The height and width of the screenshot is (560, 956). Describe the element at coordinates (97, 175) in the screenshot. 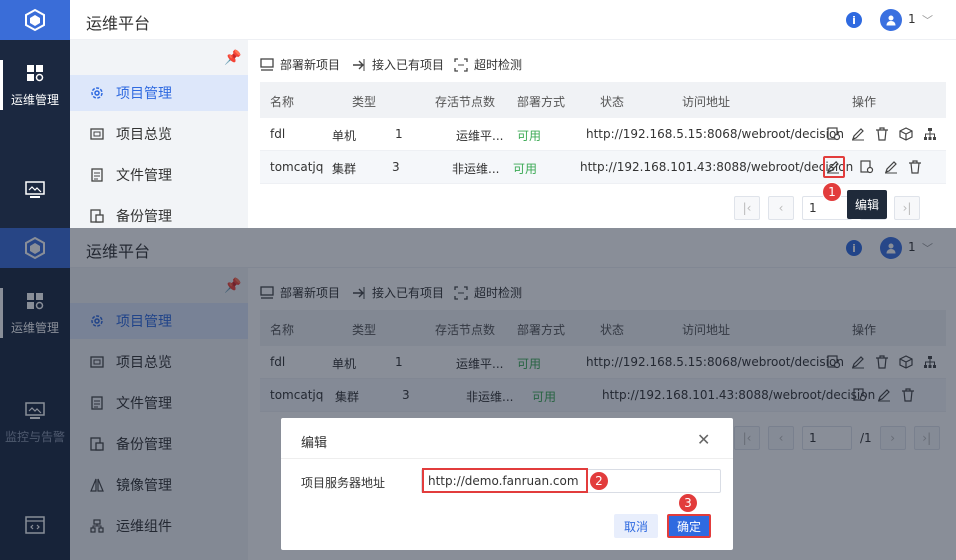

I see `file-icon` at that location.